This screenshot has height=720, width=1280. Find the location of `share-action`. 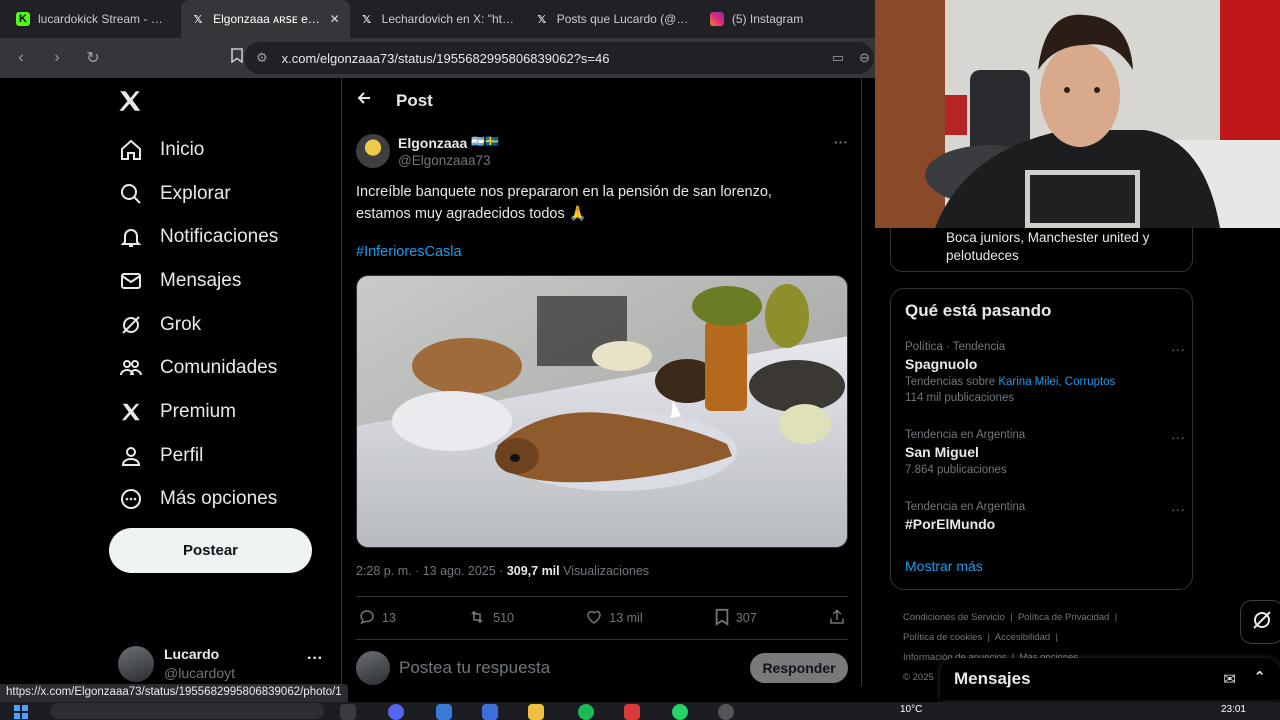

share-action is located at coordinates (837, 618).